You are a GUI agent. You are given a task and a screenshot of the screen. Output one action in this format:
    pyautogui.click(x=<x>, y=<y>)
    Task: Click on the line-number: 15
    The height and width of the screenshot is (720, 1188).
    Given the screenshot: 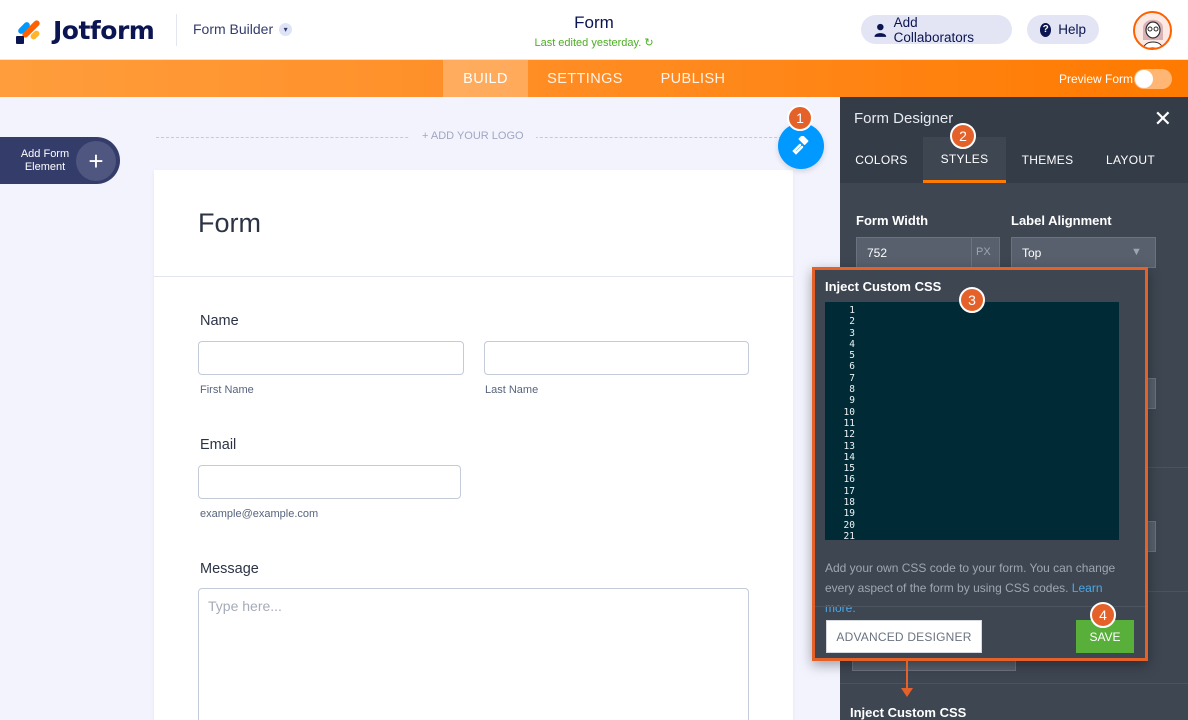 What is the action you would take?
    pyautogui.click(x=849, y=469)
    